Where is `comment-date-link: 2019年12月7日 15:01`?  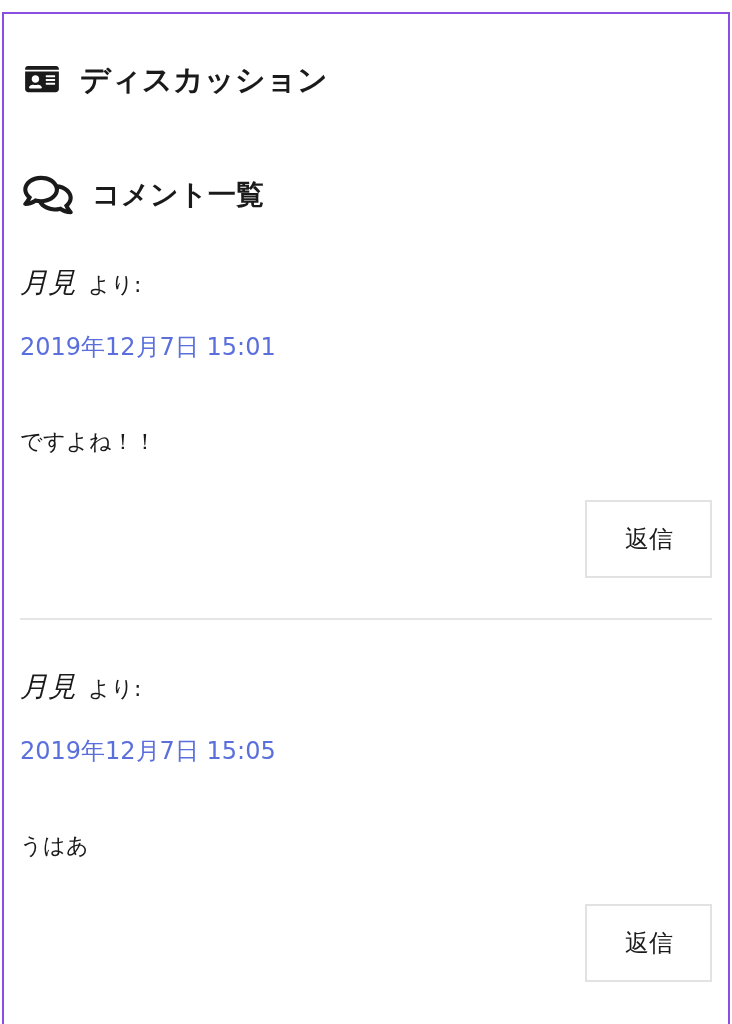 comment-date-link: 2019年12月7日 15:01 is located at coordinates (148, 347).